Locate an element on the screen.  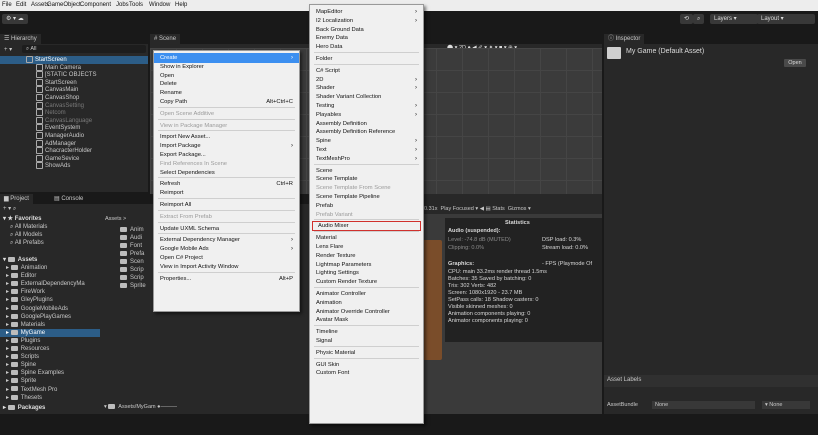
layers-dropdown: Layers ▾ is located at coordinates (734, 19).